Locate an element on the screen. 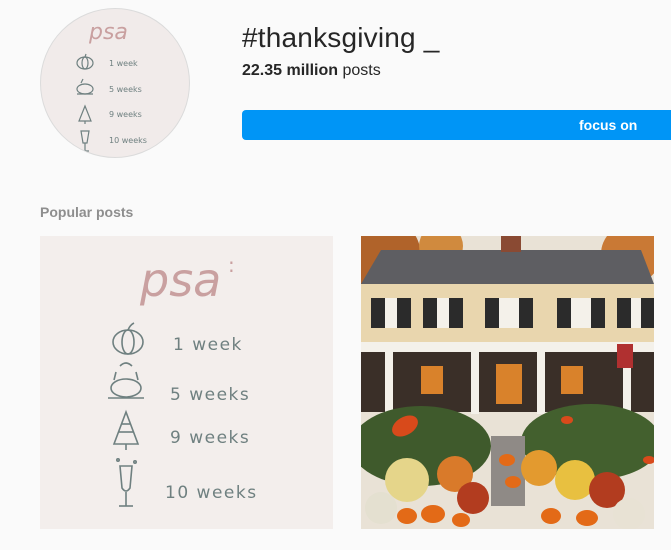 The height and width of the screenshot is (550, 671). psa-colon: : is located at coordinates (231, 265).